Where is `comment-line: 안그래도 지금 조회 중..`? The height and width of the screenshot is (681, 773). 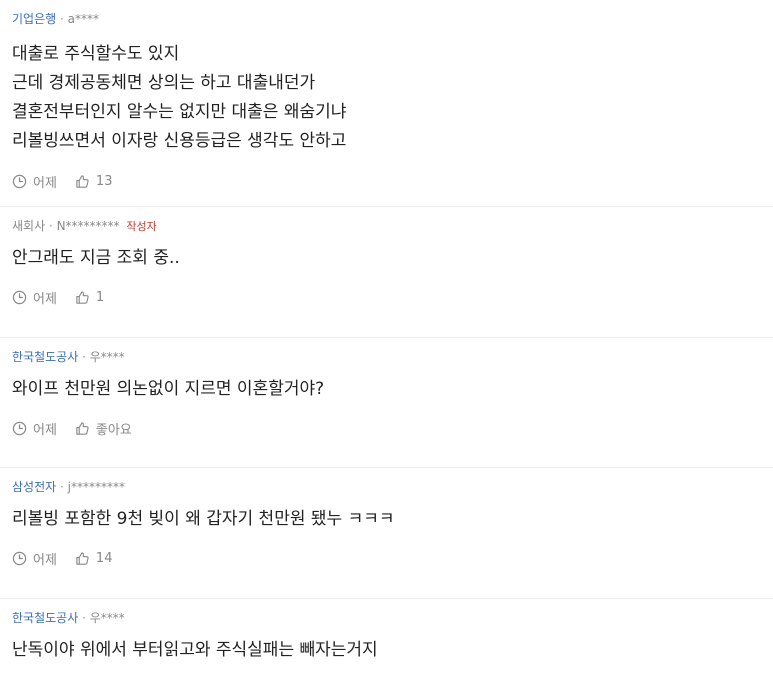 comment-line: 안그래도 지금 조회 중.. is located at coordinates (96, 258).